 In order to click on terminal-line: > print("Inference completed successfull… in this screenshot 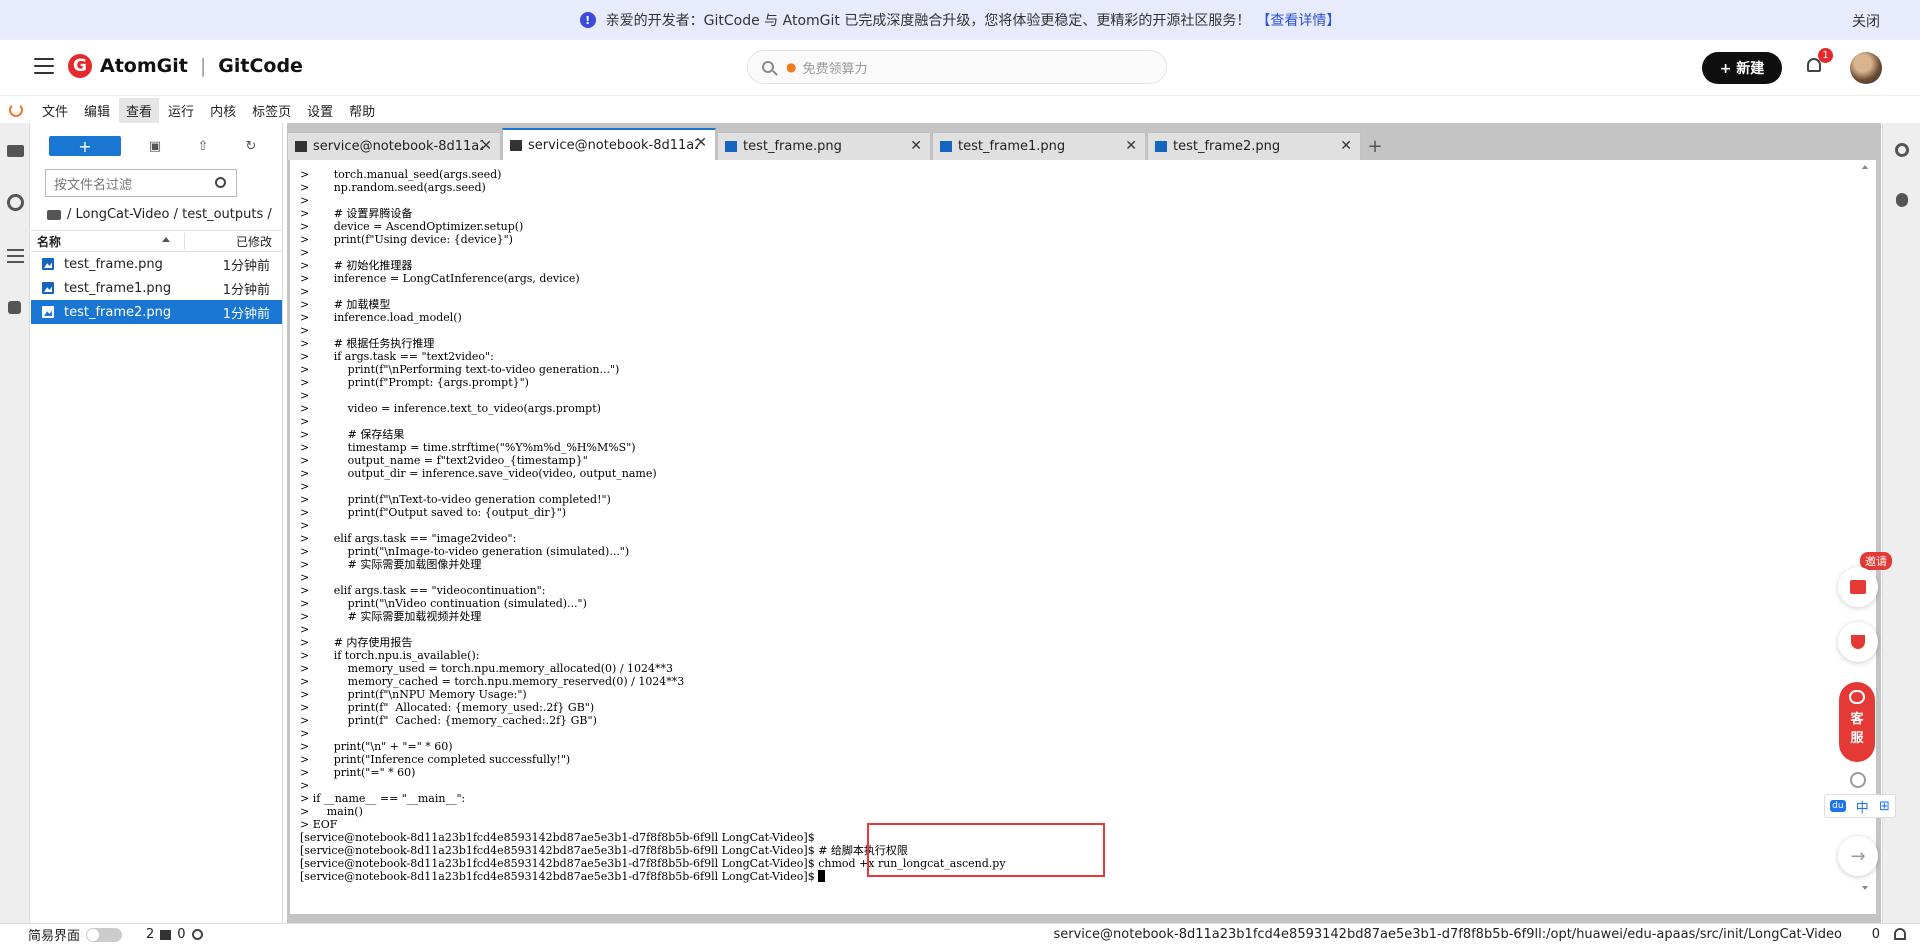, I will do `click(435, 759)`.